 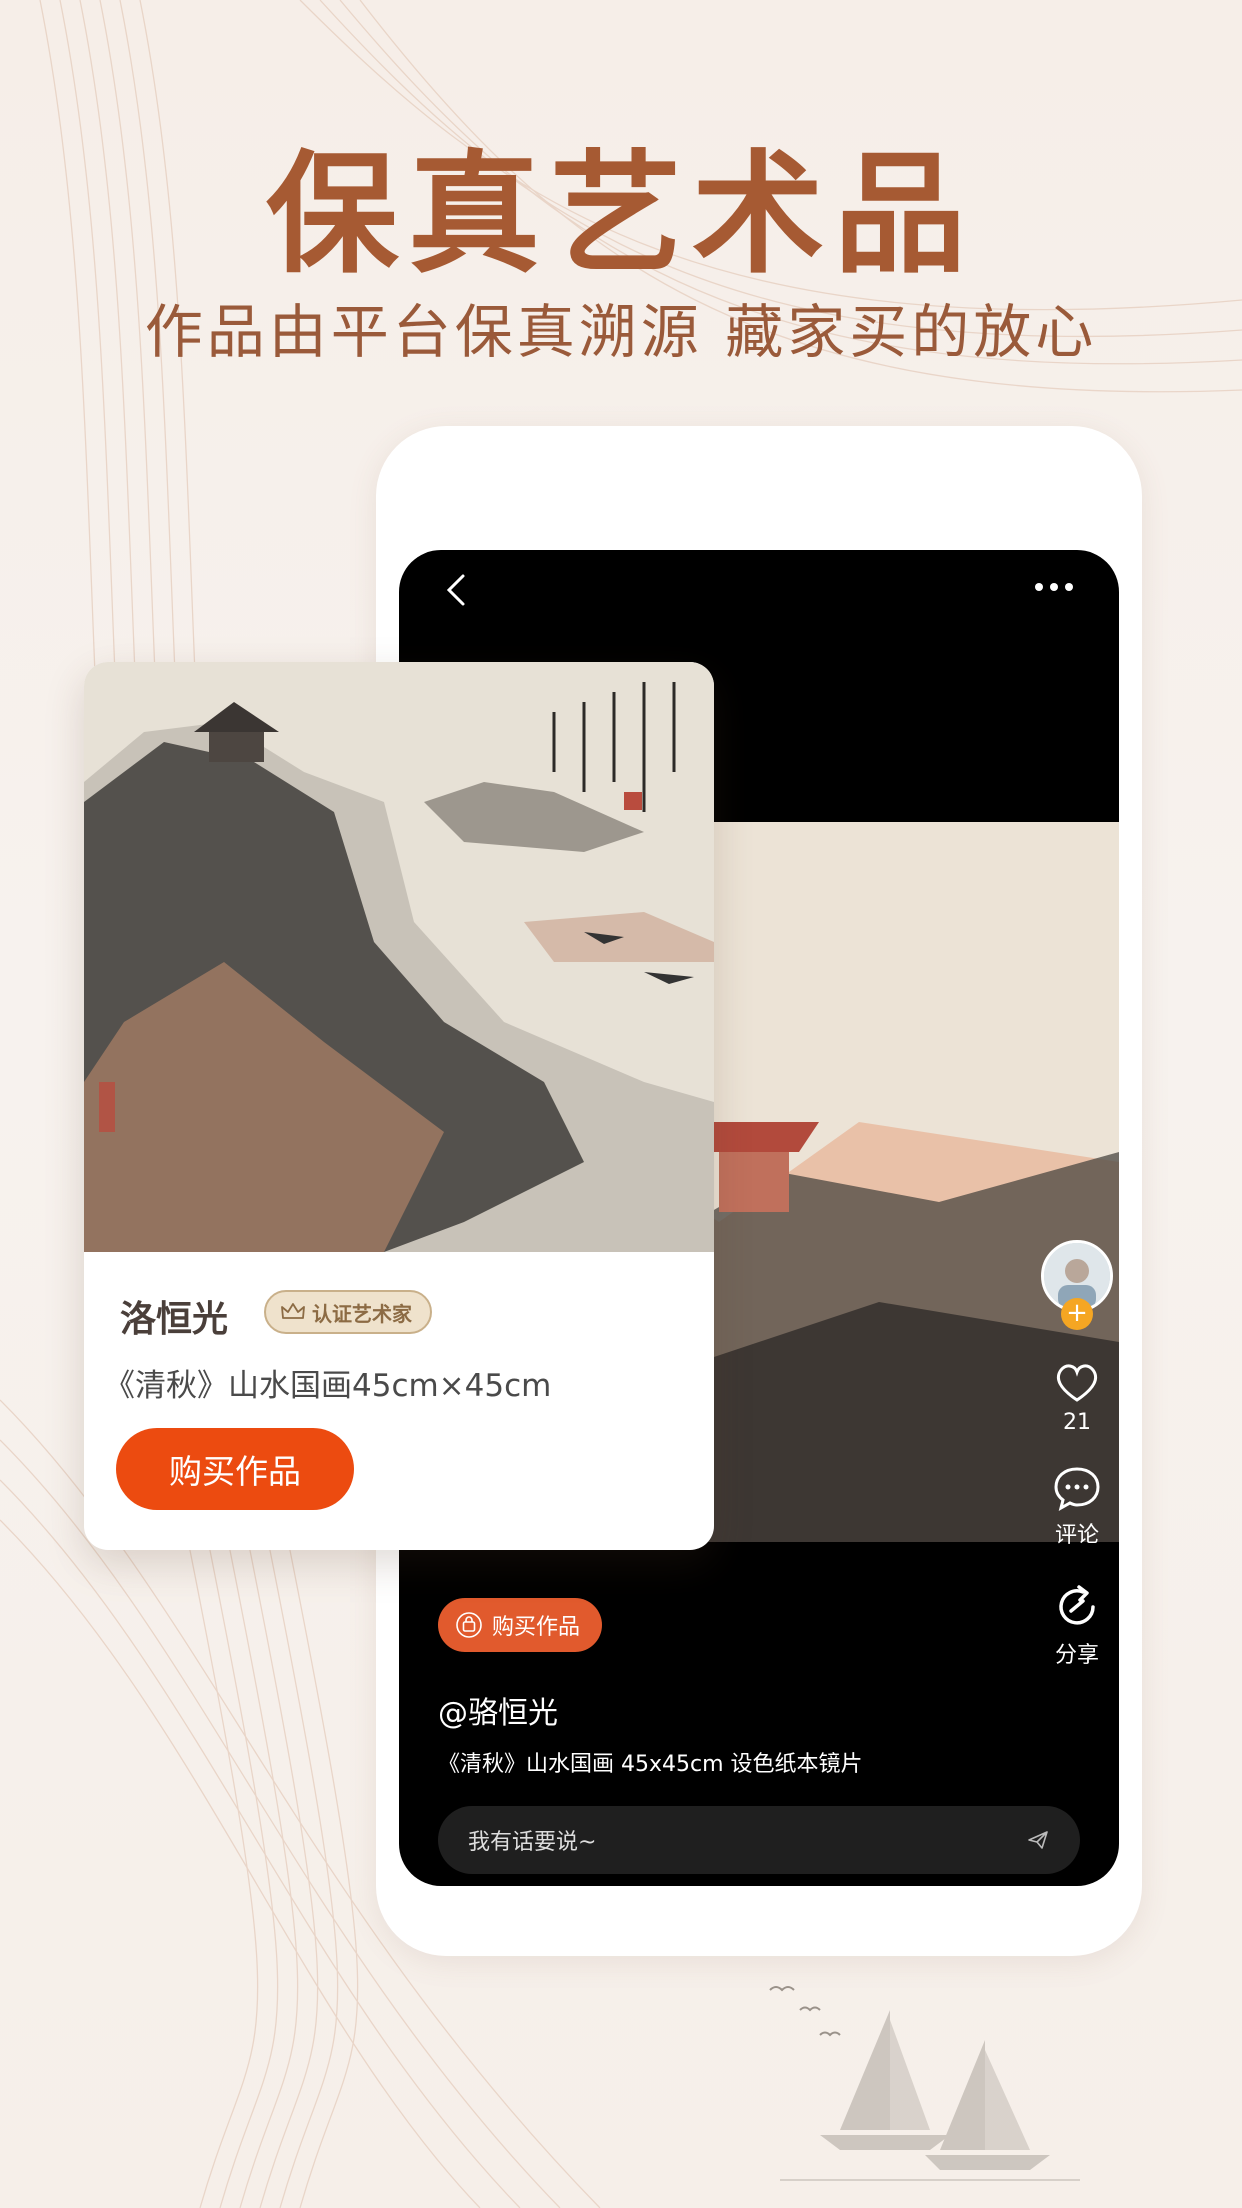 I want to click on buy-pill-button: 购买作品, so click(x=520, y=1625).